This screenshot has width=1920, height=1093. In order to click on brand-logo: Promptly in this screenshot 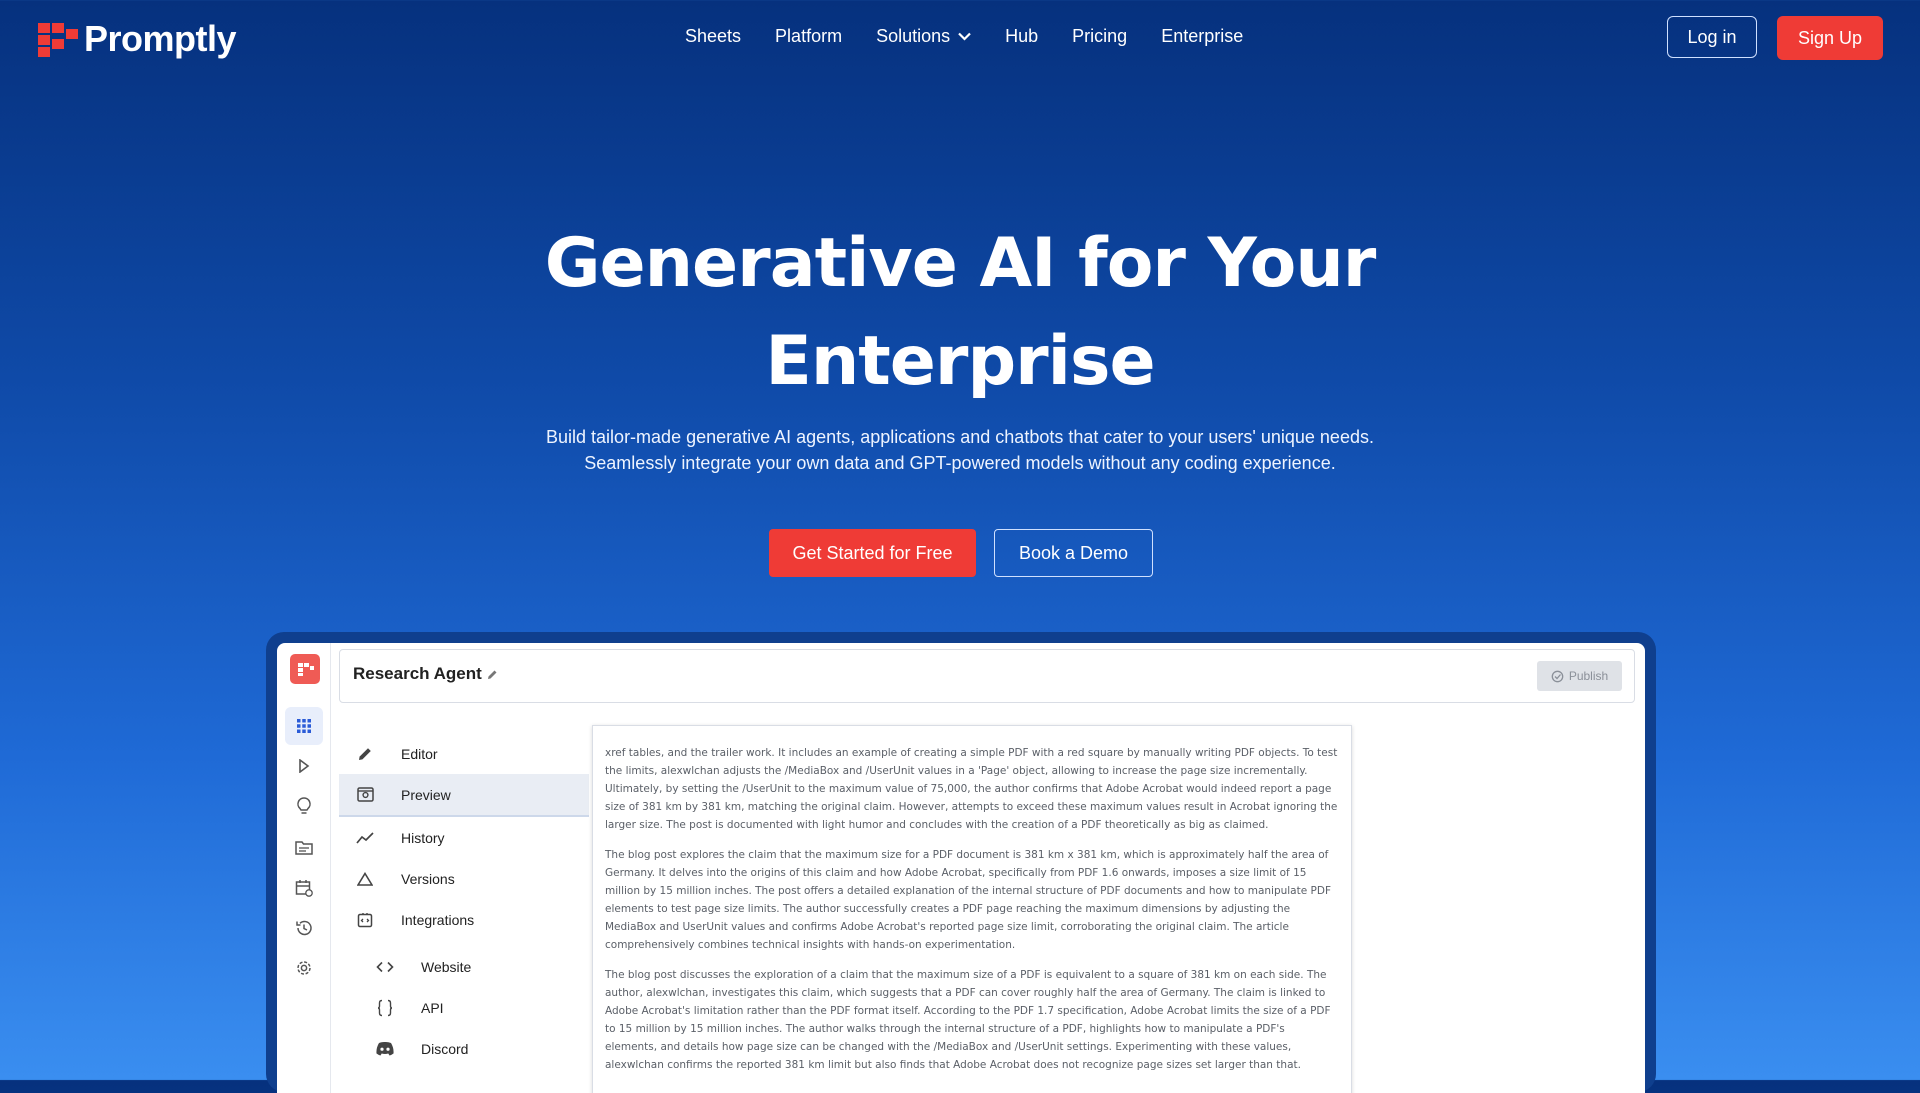, I will do `click(137, 39)`.